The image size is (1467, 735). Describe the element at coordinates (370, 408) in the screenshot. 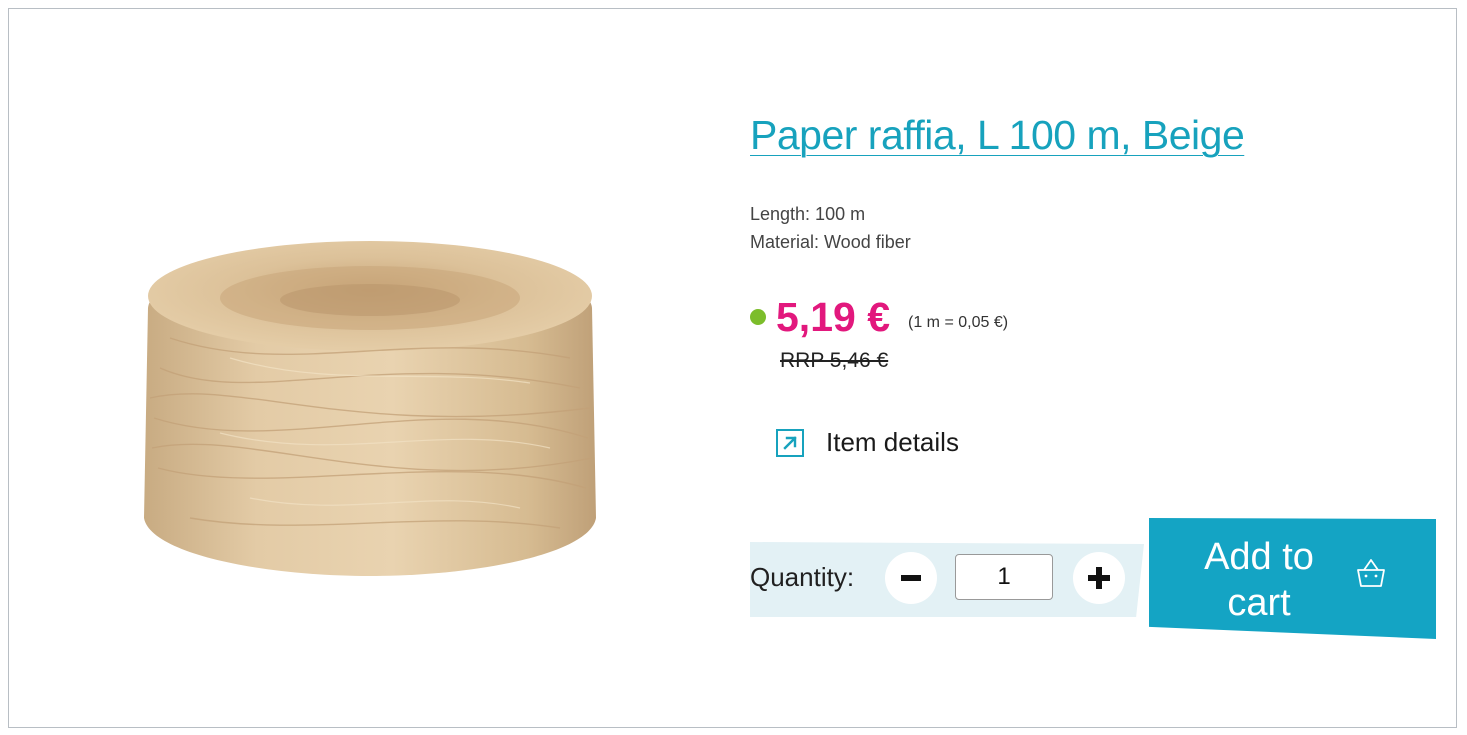

I see `raffia-roll-image` at that location.